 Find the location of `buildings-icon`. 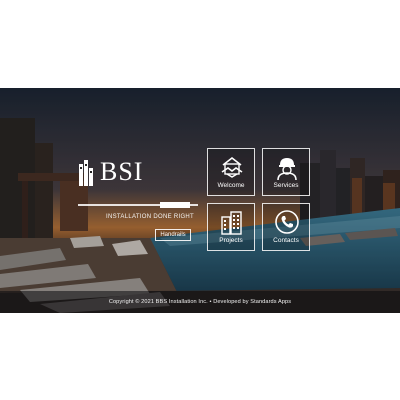

buildings-icon is located at coordinates (231, 223).